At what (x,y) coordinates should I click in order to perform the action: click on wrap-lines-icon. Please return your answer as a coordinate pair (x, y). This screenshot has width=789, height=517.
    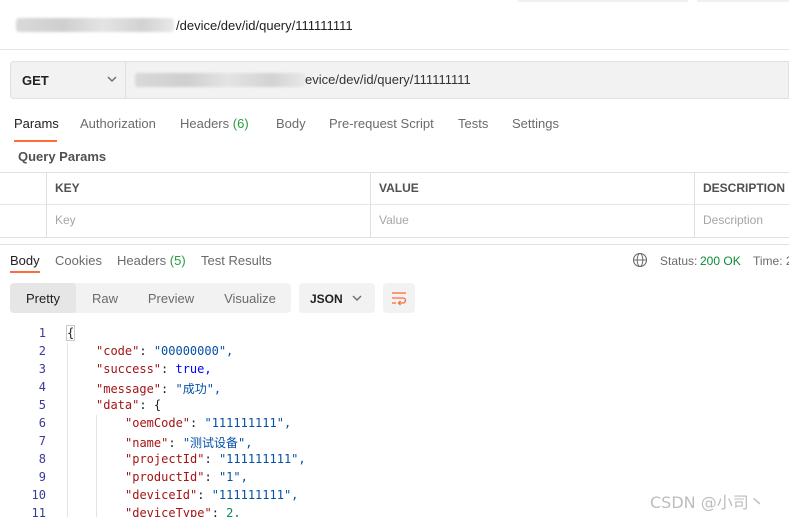
    Looking at the image, I should click on (399, 299).